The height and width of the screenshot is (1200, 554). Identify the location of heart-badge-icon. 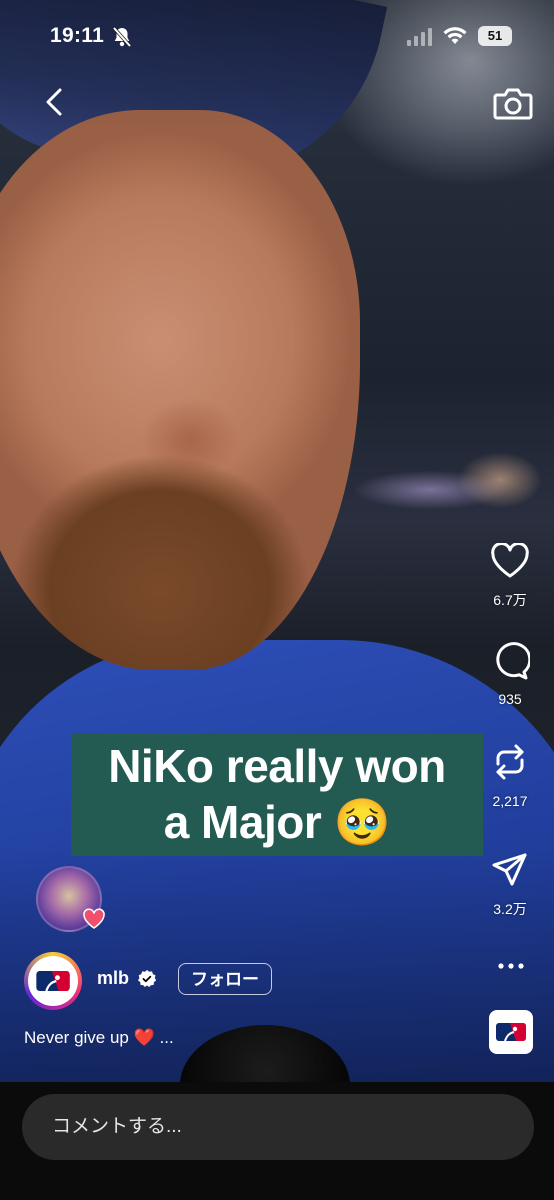
(94, 921).